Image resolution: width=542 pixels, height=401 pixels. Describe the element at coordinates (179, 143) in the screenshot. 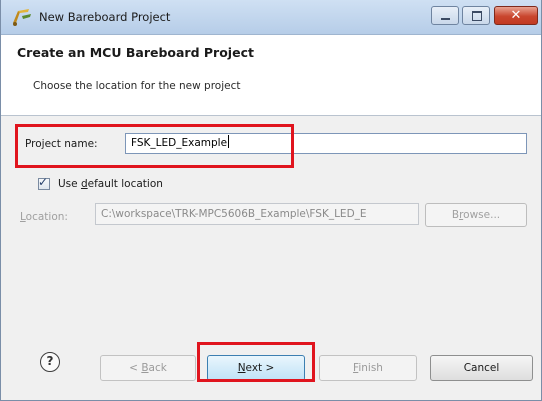

I see `project-name-value: FSK_LED_Example` at that location.